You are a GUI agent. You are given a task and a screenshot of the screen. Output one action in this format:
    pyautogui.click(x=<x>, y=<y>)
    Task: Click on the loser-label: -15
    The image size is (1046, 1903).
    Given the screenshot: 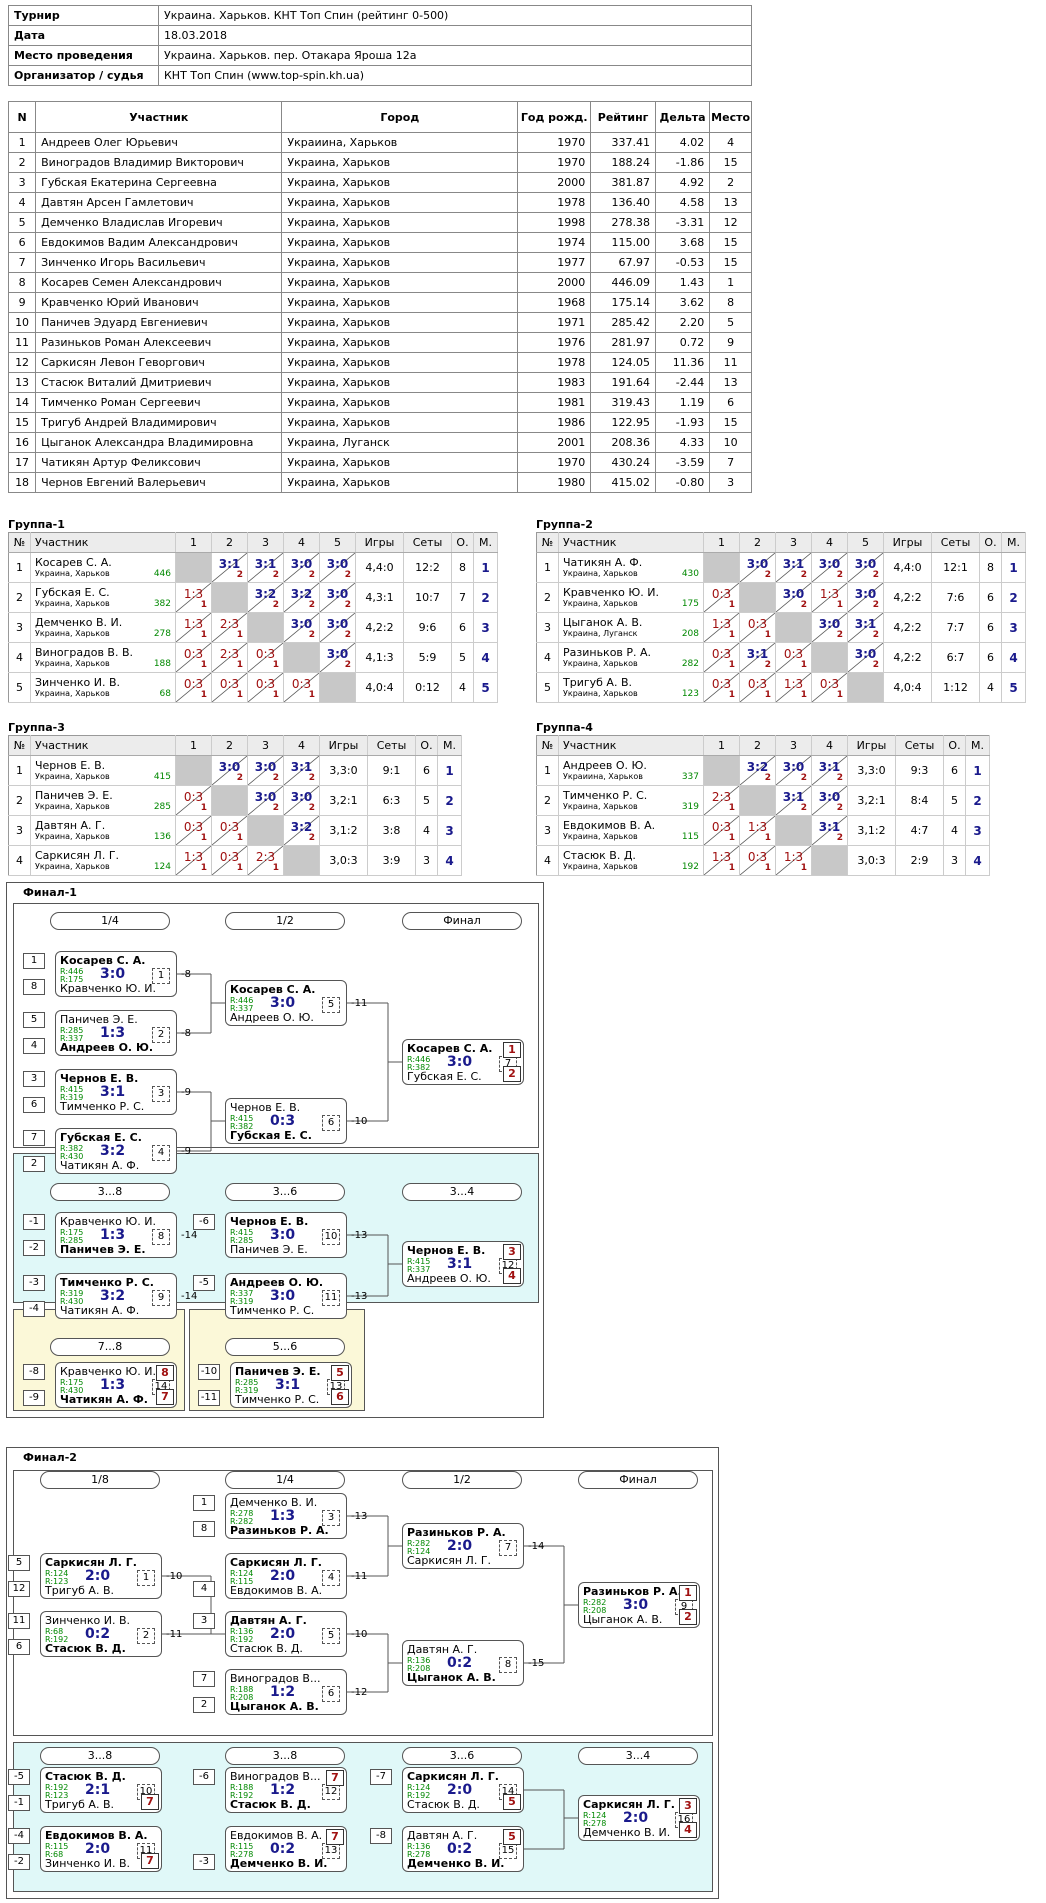 What is the action you would take?
    pyautogui.click(x=536, y=1663)
    